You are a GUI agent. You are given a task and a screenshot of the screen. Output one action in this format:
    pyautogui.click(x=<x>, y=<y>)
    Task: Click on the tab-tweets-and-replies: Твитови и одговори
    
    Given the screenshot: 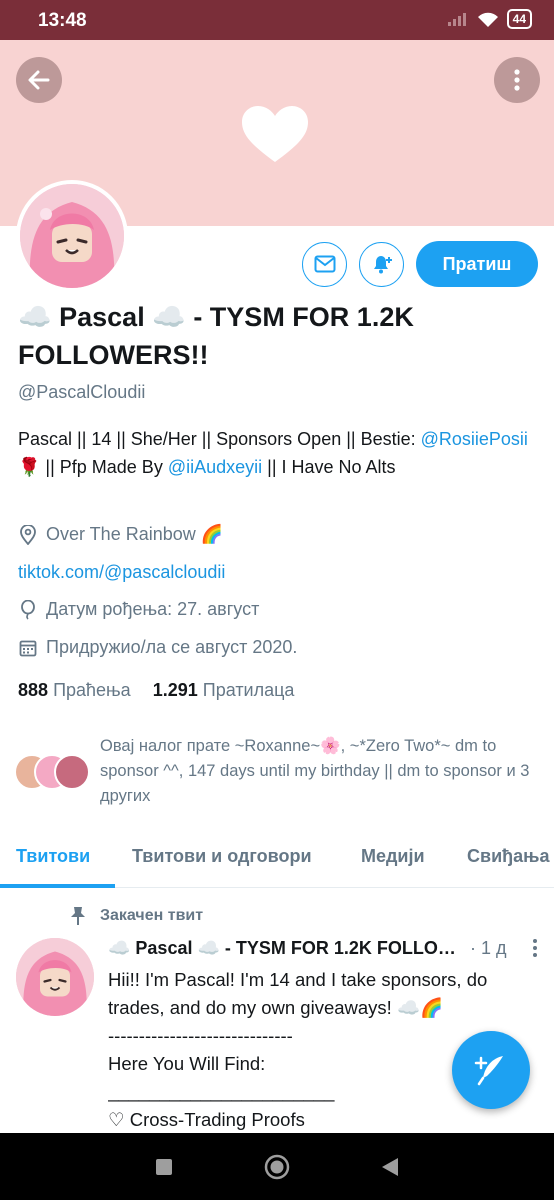 What is the action you would take?
    pyautogui.click(x=222, y=856)
    